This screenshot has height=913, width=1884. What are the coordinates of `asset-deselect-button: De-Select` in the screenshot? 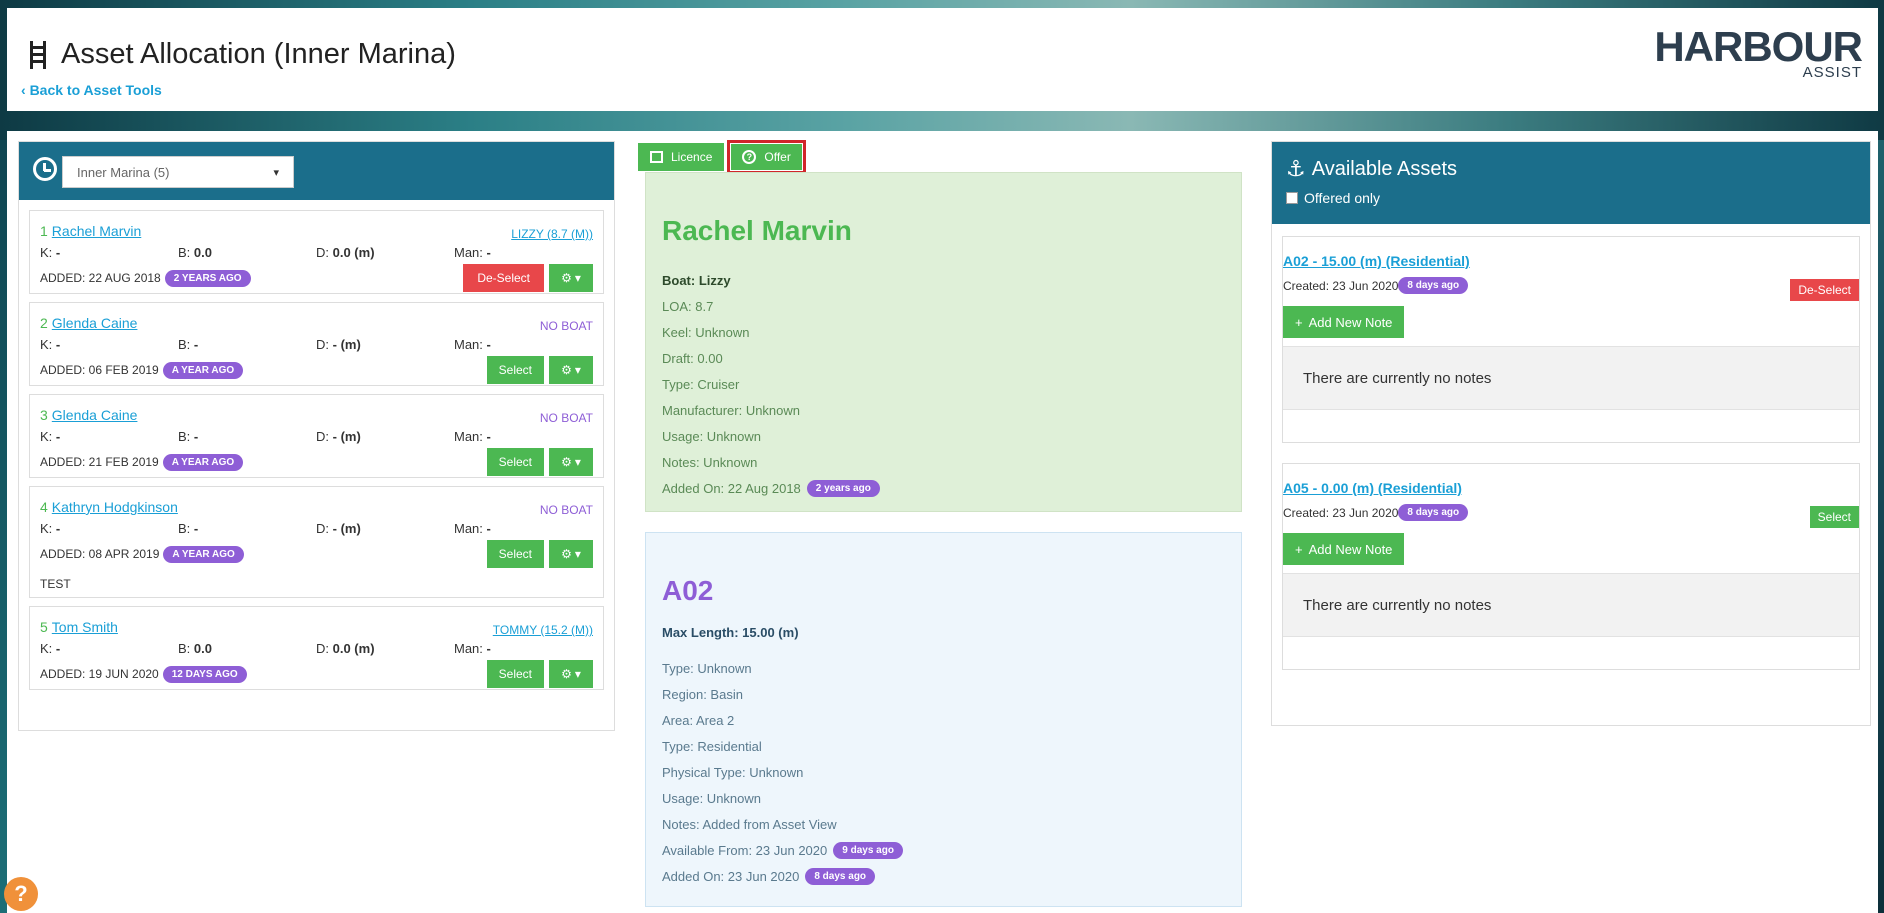 It's located at (1824, 290).